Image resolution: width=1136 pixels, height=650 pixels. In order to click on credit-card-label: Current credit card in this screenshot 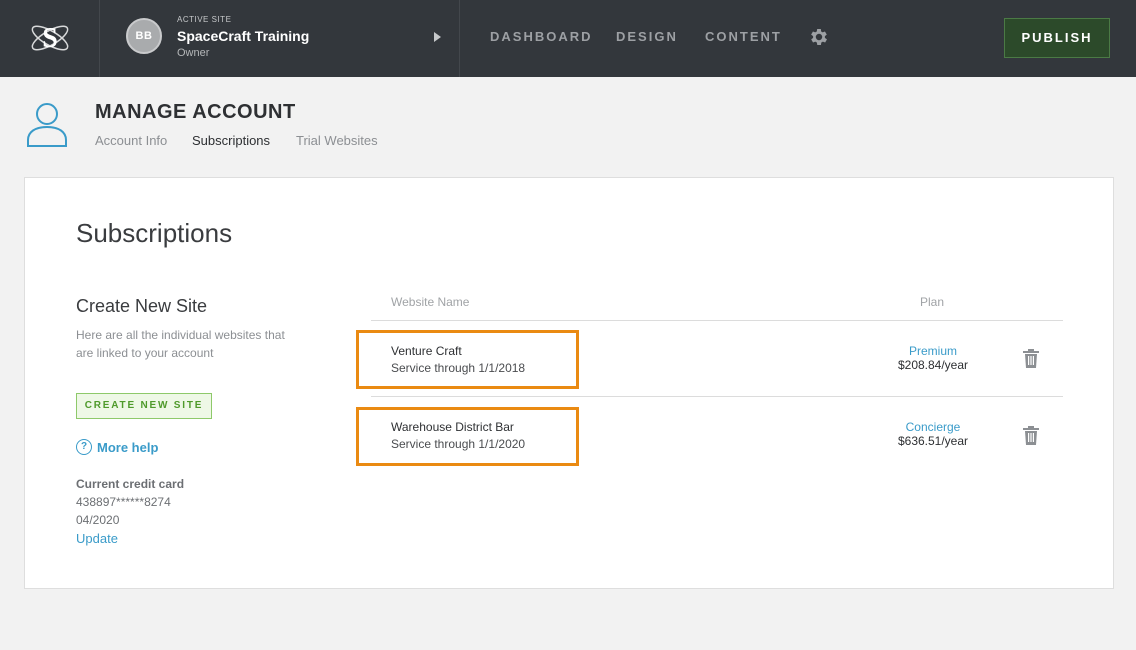, I will do `click(130, 484)`.